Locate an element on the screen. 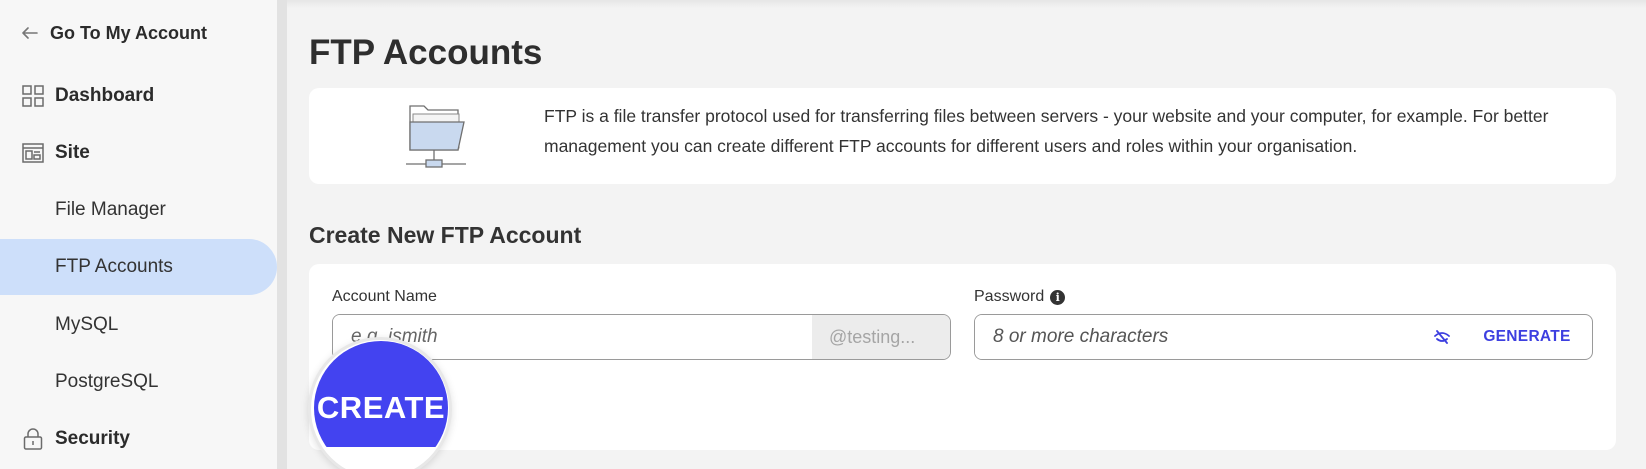 The width and height of the screenshot is (1646, 469). sidebar-item-label: File Manager is located at coordinates (110, 209).